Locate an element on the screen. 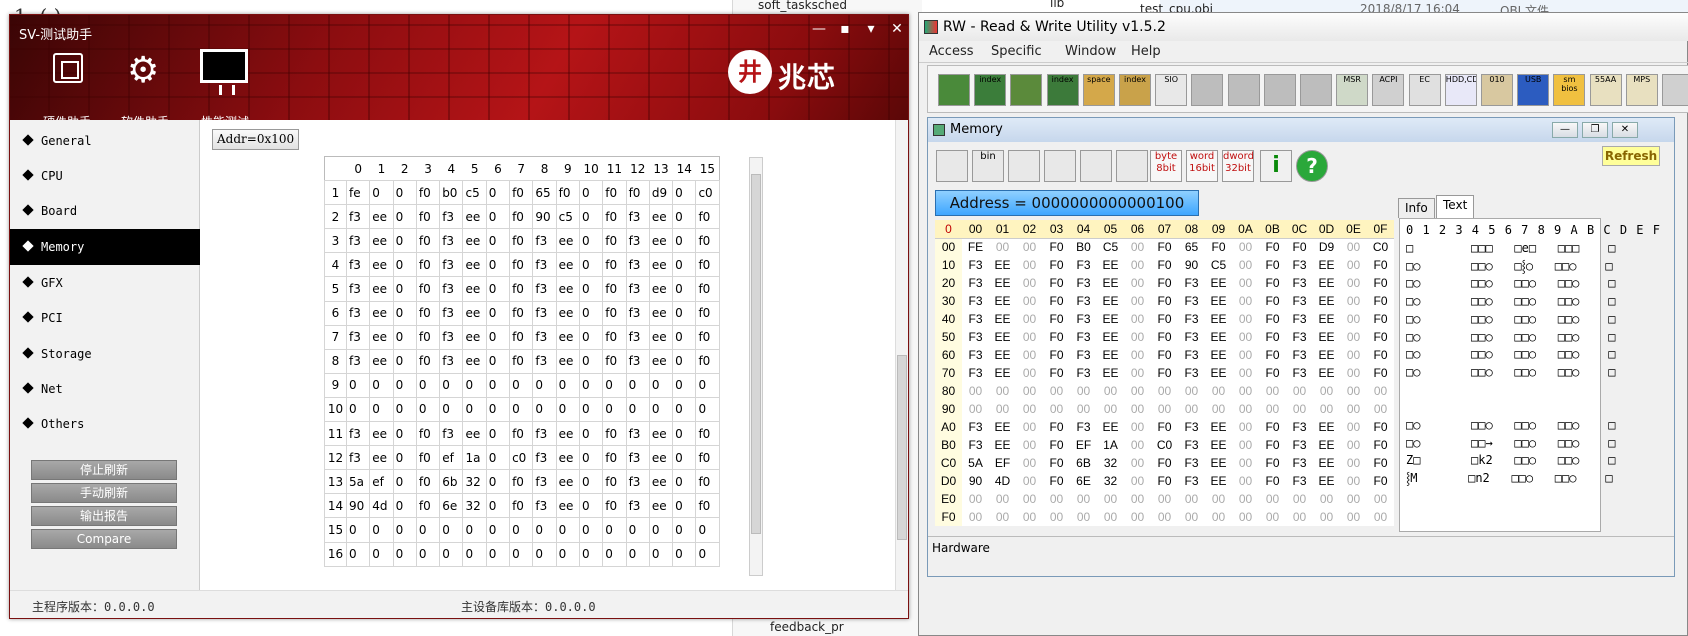  word-view-button: word 16bit is located at coordinates (1202, 166).